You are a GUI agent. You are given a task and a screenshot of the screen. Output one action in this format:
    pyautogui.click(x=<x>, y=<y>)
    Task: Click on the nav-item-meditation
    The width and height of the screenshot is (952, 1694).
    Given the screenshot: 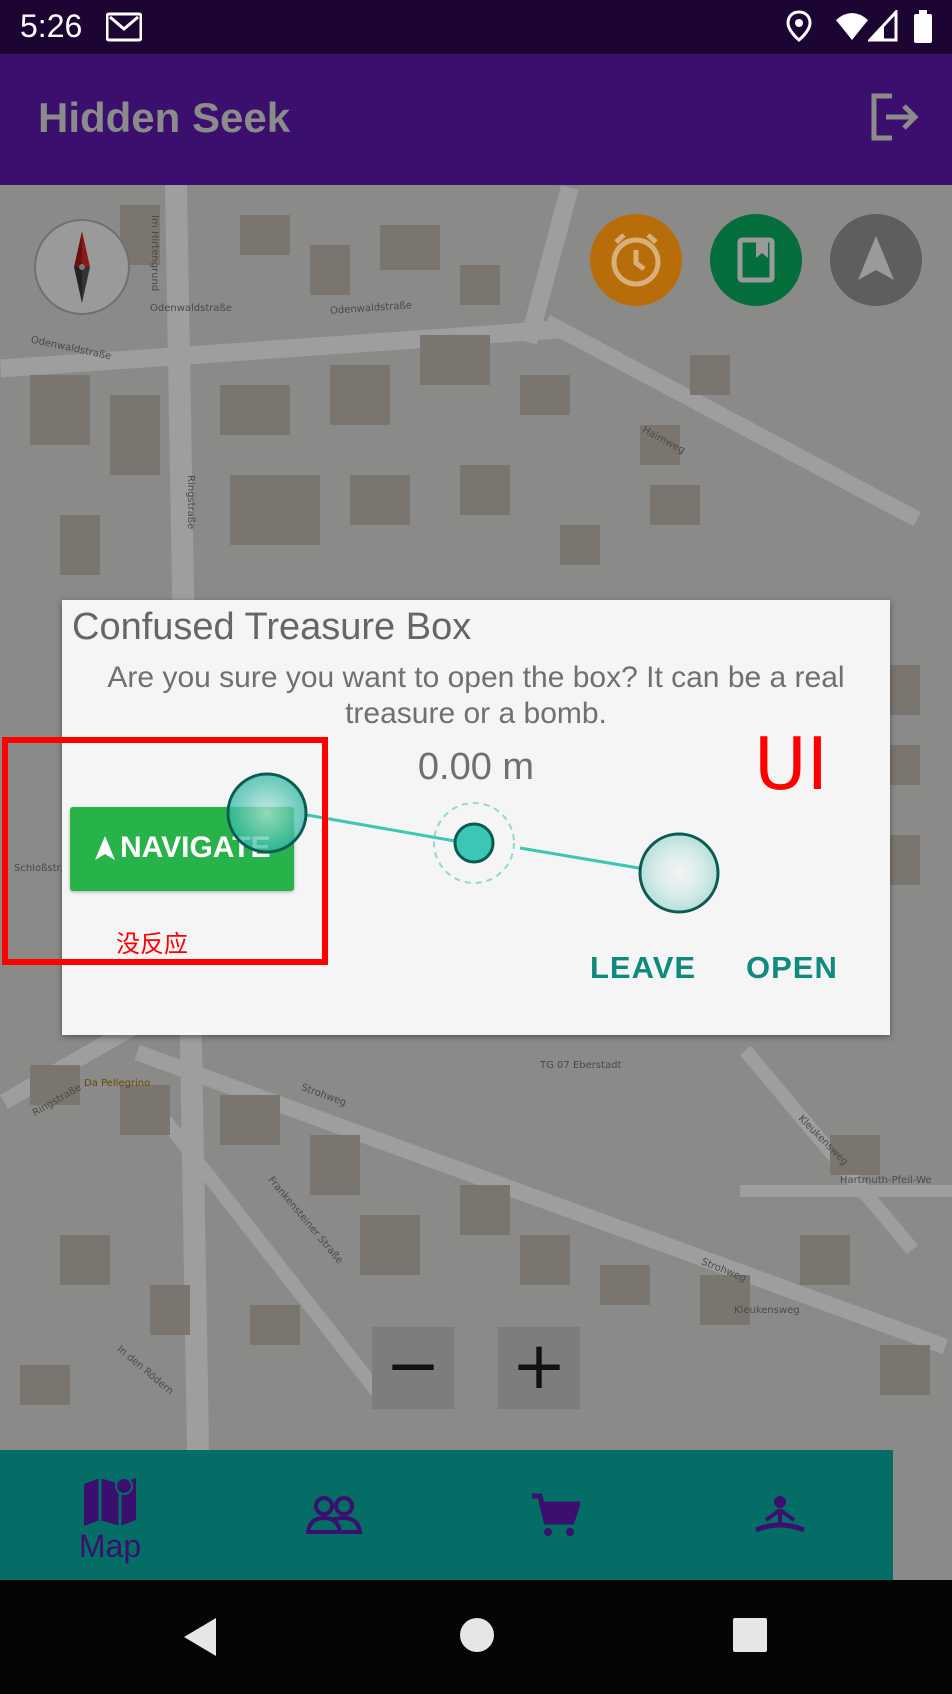 What is the action you would take?
    pyautogui.click(x=780, y=1515)
    